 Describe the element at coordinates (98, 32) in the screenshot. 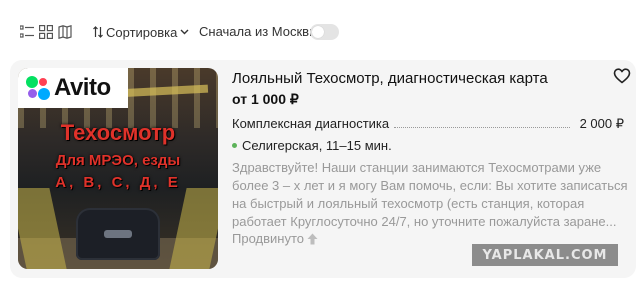

I see `sort-arrows-icon` at that location.